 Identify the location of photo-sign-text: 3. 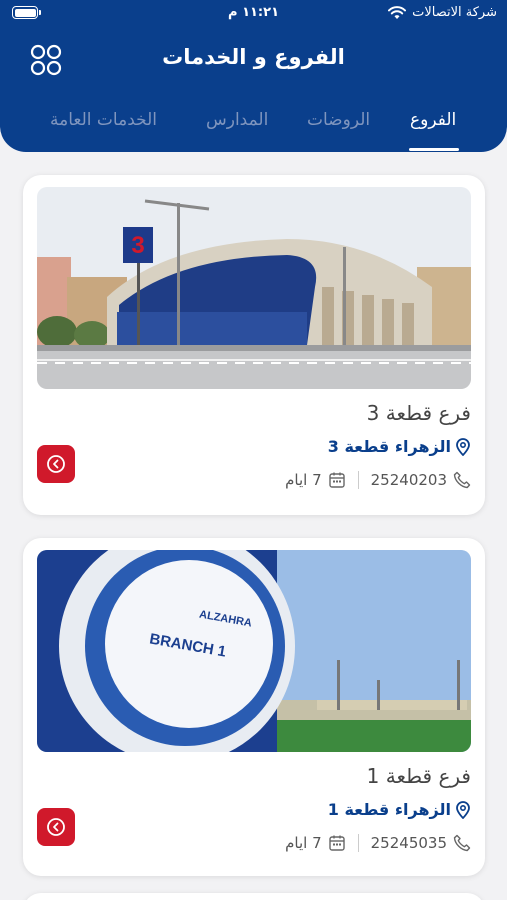
(137, 245).